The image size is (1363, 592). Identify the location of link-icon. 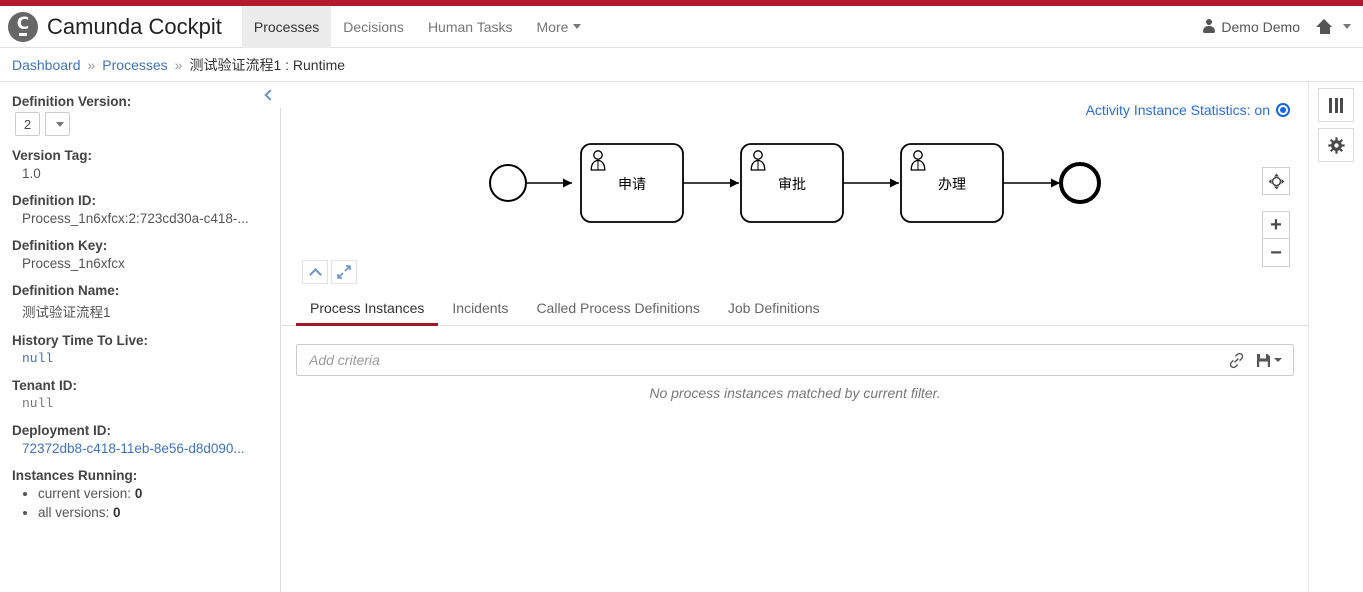
(1236, 360).